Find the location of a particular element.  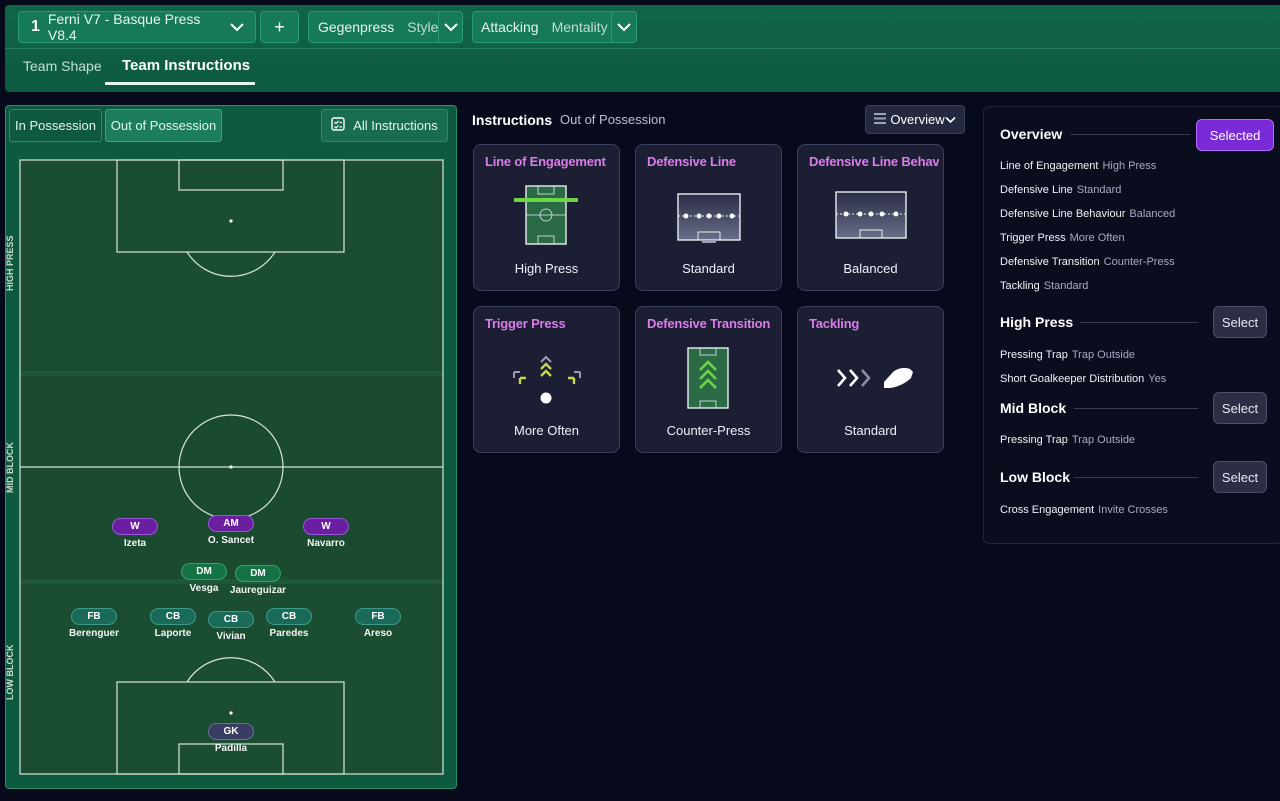

instruction-card-defensive-line: Defensive Line Standard is located at coordinates (708, 217).